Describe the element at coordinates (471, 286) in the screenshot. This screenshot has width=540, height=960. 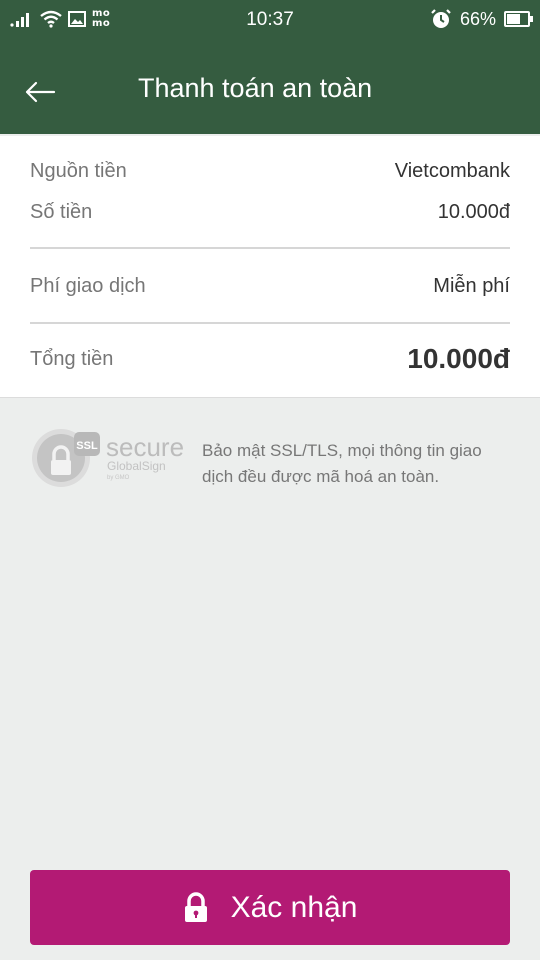
I see `fee-value: Miễn phí` at that location.